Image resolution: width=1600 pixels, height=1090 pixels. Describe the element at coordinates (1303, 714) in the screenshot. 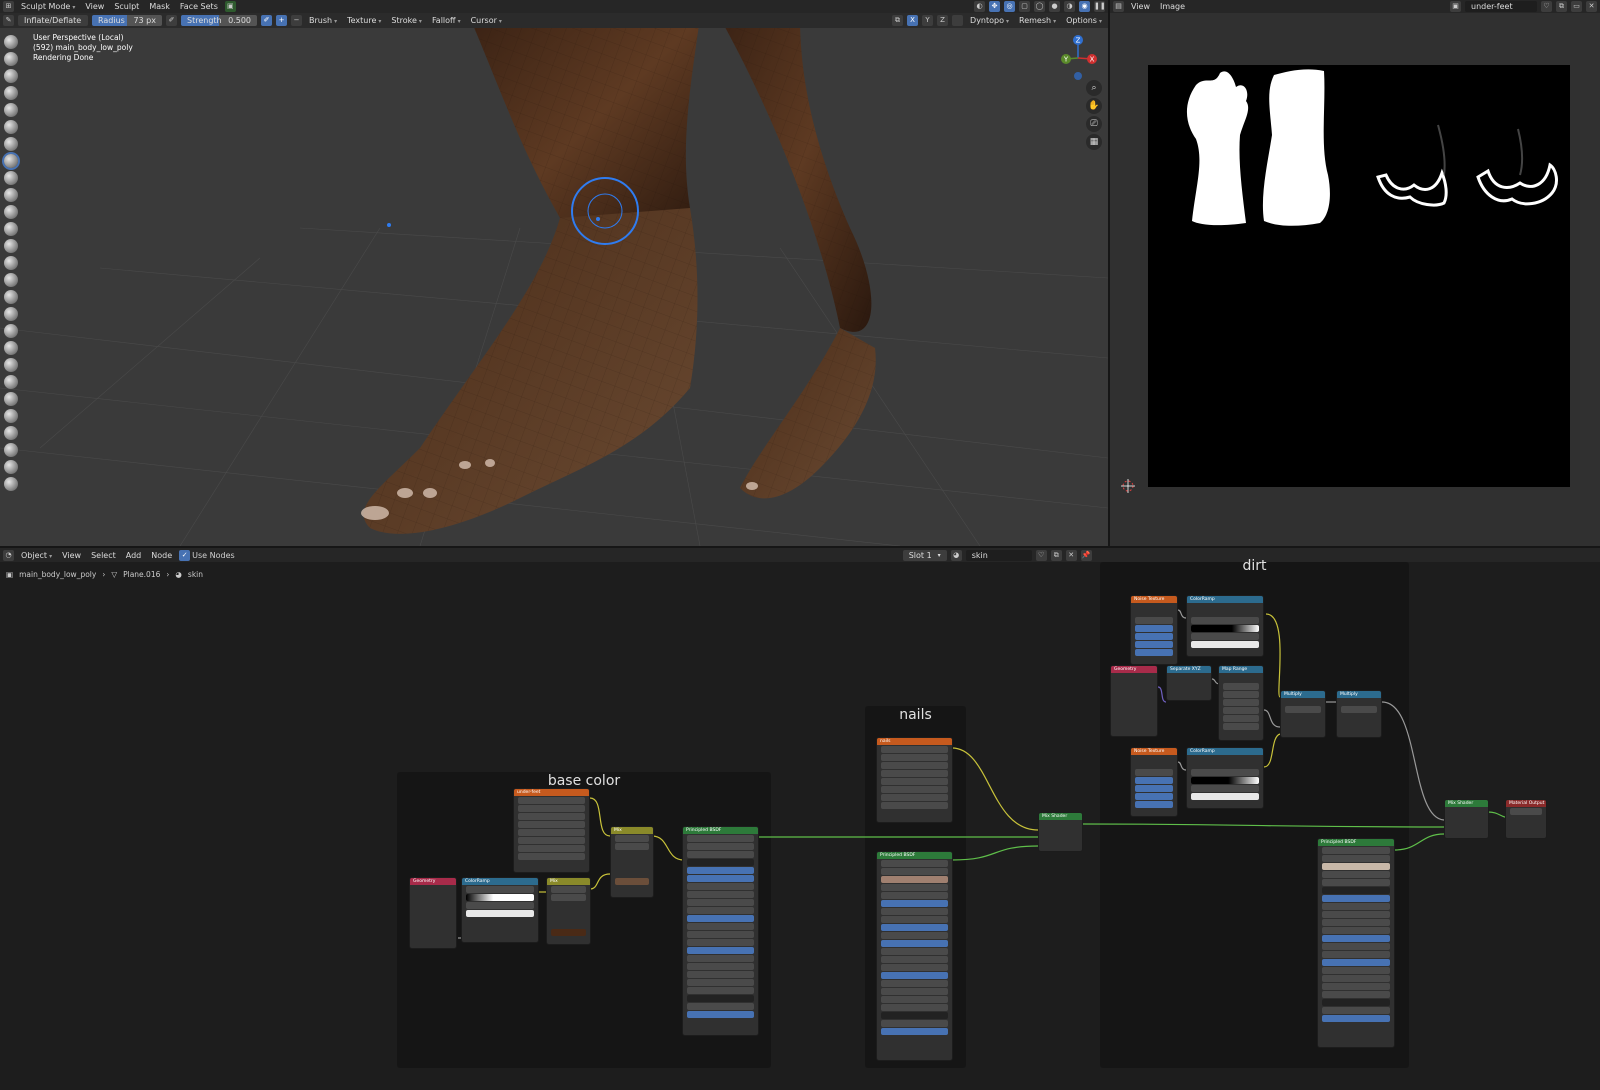

I see `node-multiply-1: Multiply` at that location.